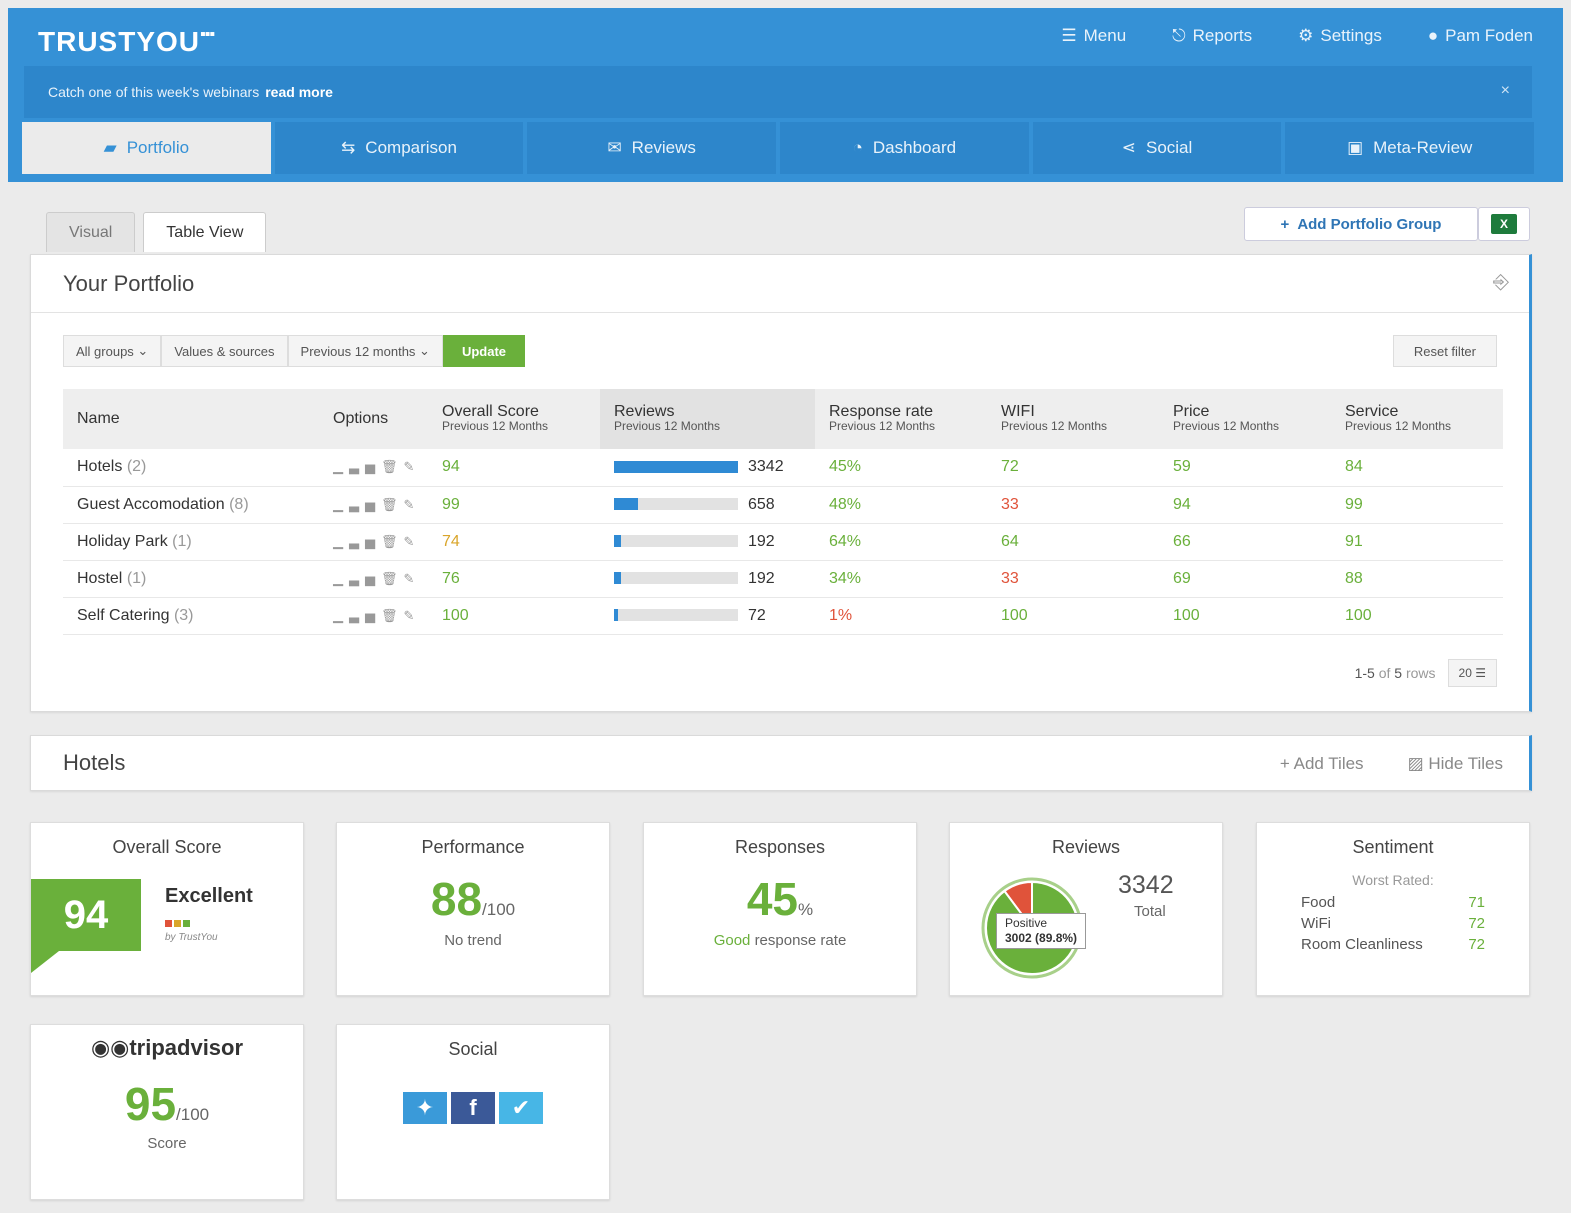 The width and height of the screenshot is (1571, 1213). I want to click on row-reviews: 658, so click(707, 505).